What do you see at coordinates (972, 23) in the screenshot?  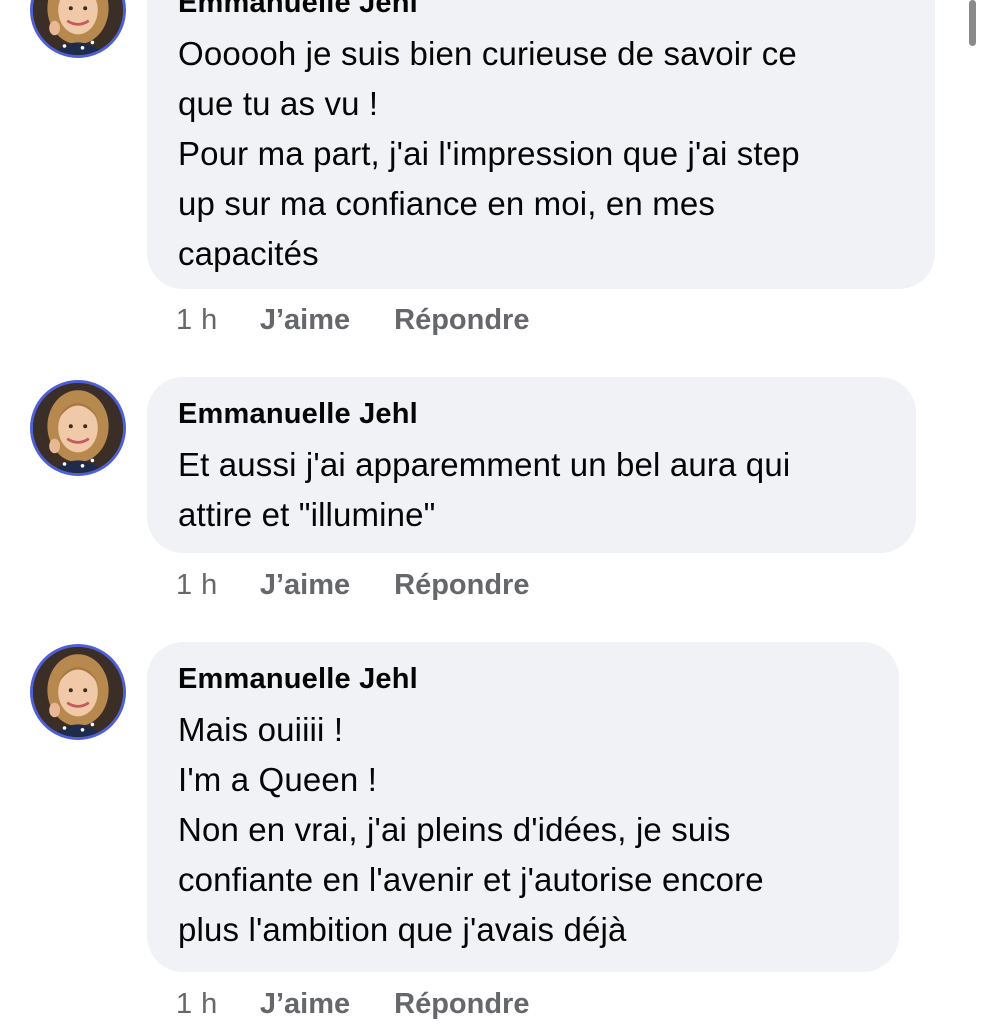 I see `scrollbar` at bounding box center [972, 23].